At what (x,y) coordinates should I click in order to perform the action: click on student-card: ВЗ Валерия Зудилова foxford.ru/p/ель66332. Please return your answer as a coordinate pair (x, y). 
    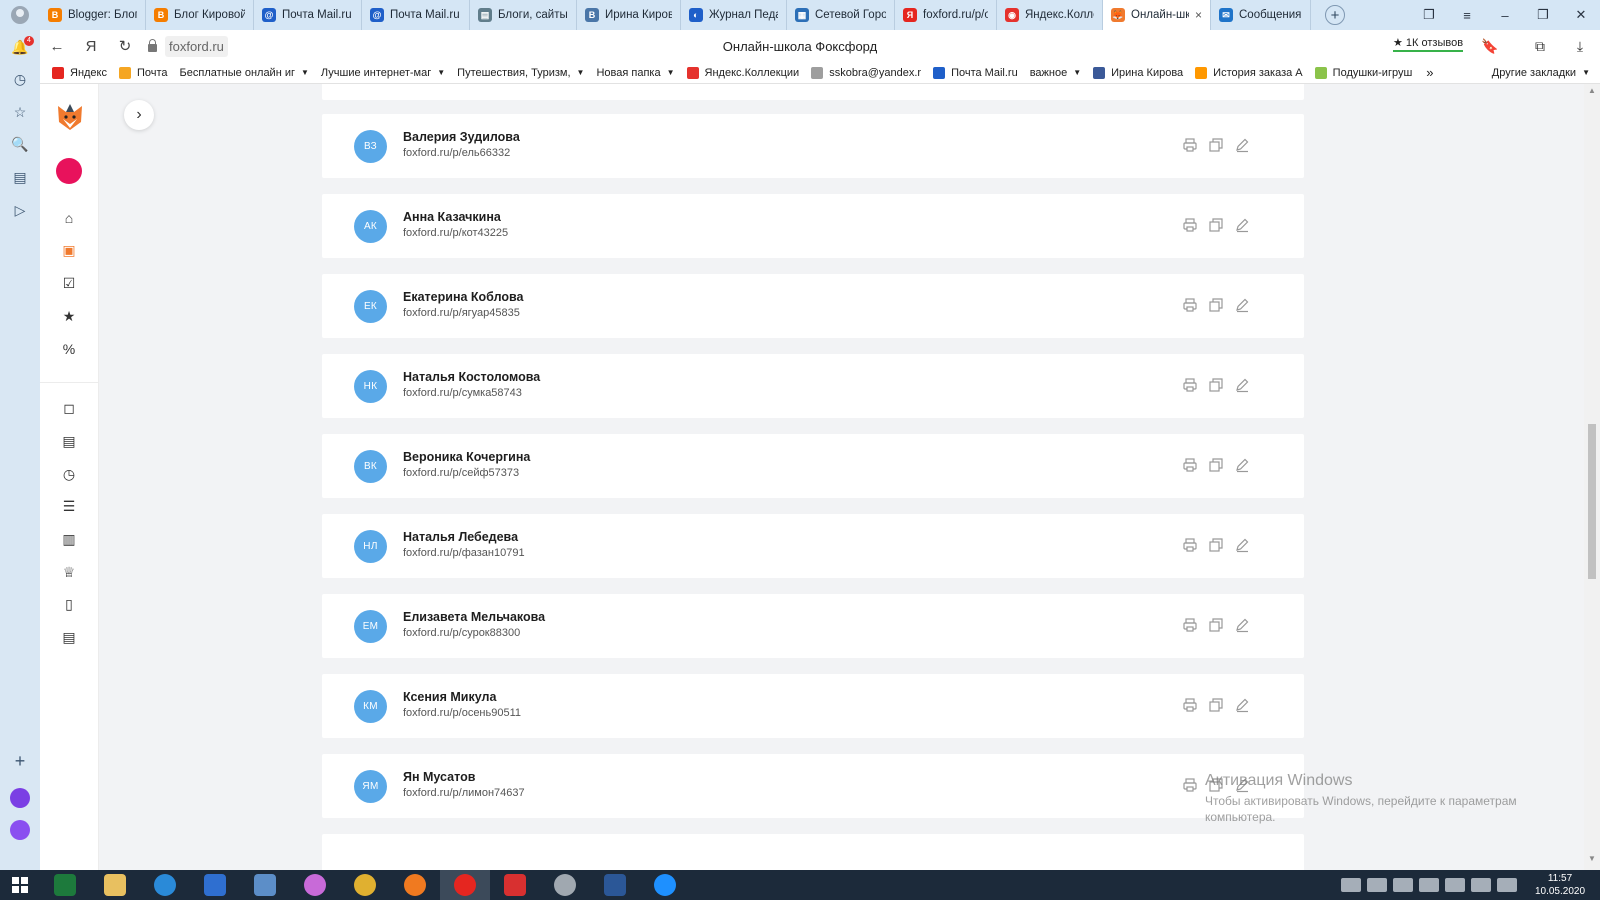
    Looking at the image, I should click on (813, 146).